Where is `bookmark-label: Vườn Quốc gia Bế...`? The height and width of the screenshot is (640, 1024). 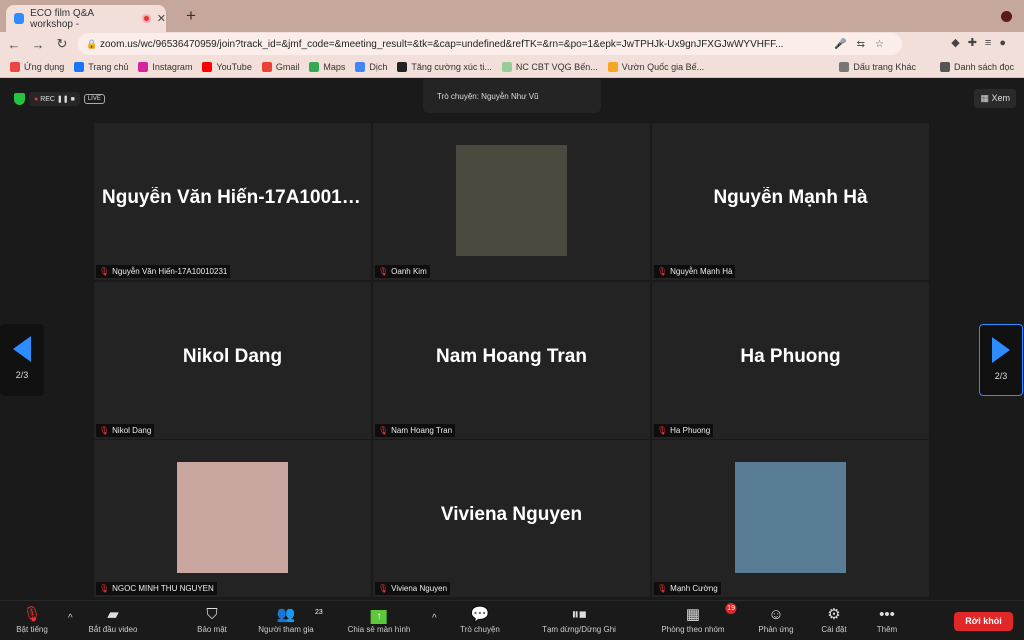
bookmark-label: Vườn Quốc gia Bế... is located at coordinates (663, 66).